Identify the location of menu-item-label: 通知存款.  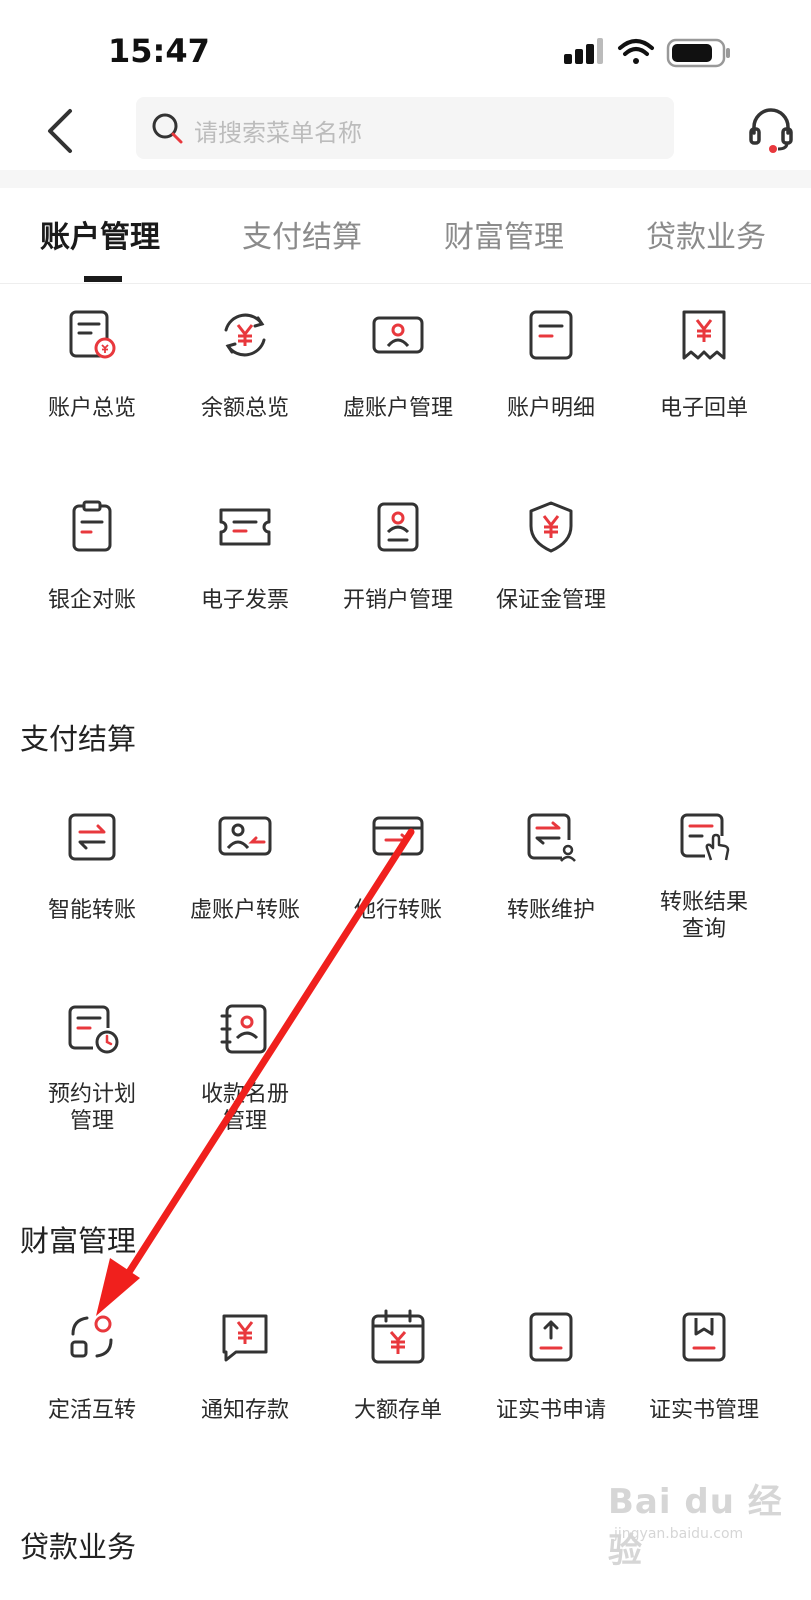
(244, 1409).